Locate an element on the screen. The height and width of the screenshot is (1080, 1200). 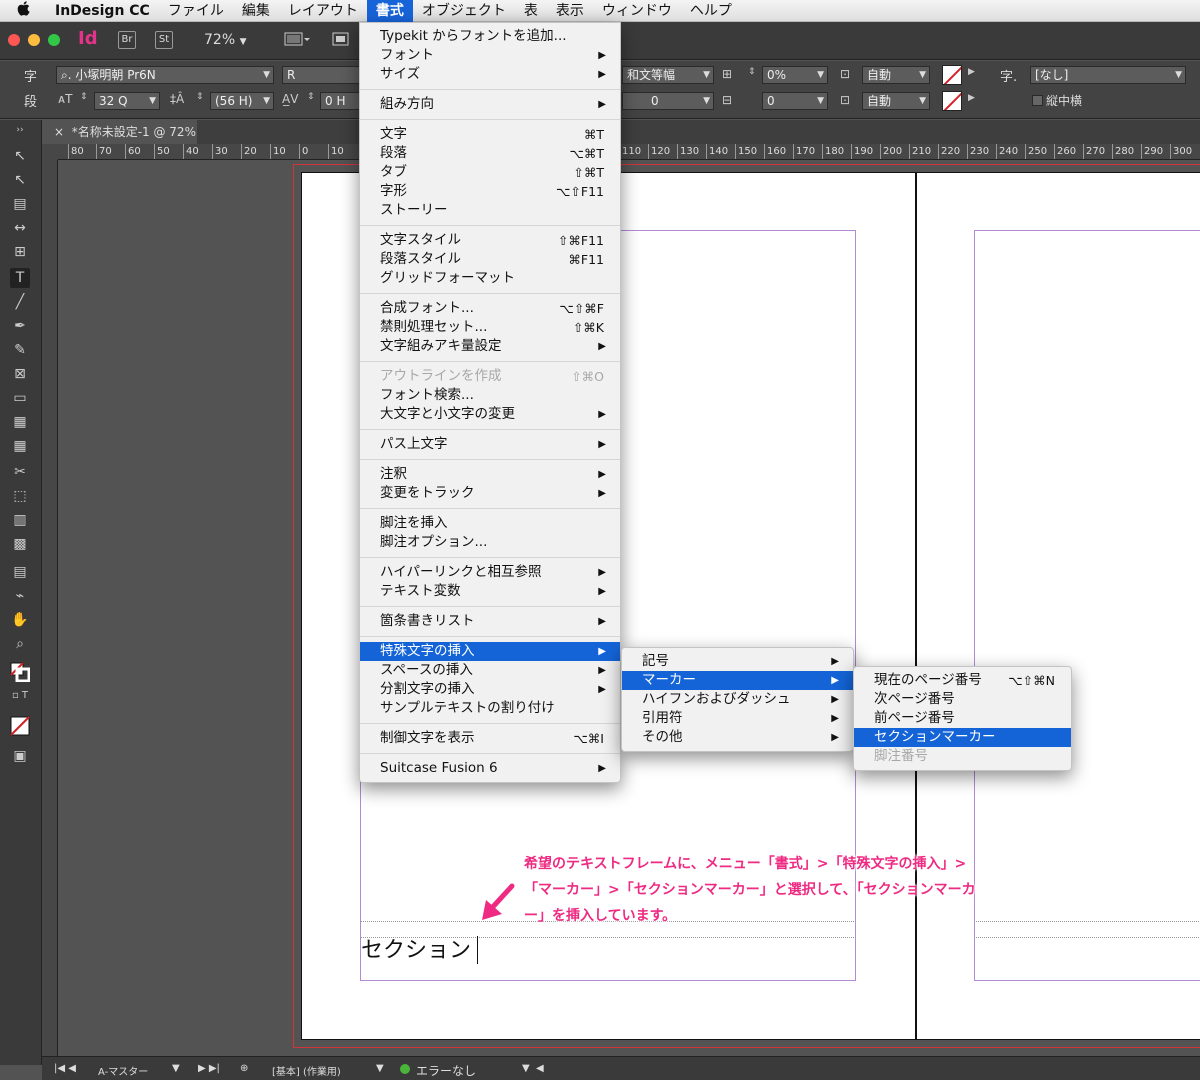
type-menu-item-22: 大文字と小文字の変更 ▶ is located at coordinates (490, 414).